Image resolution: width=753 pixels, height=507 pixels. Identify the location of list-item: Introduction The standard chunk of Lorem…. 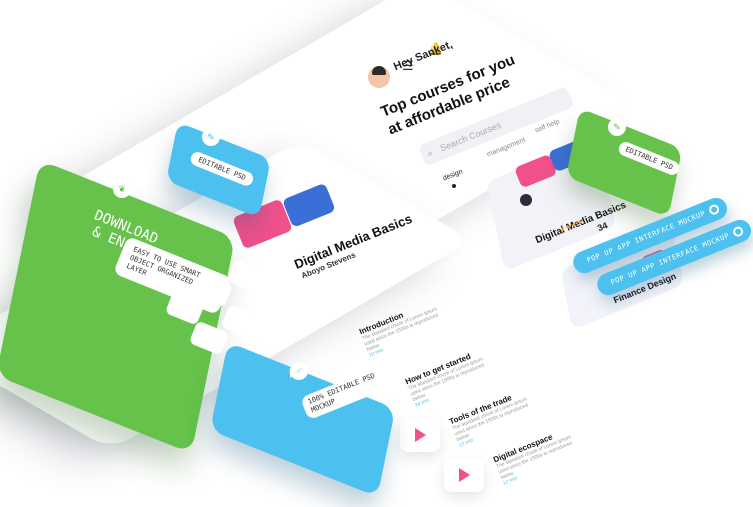
(406, 326).